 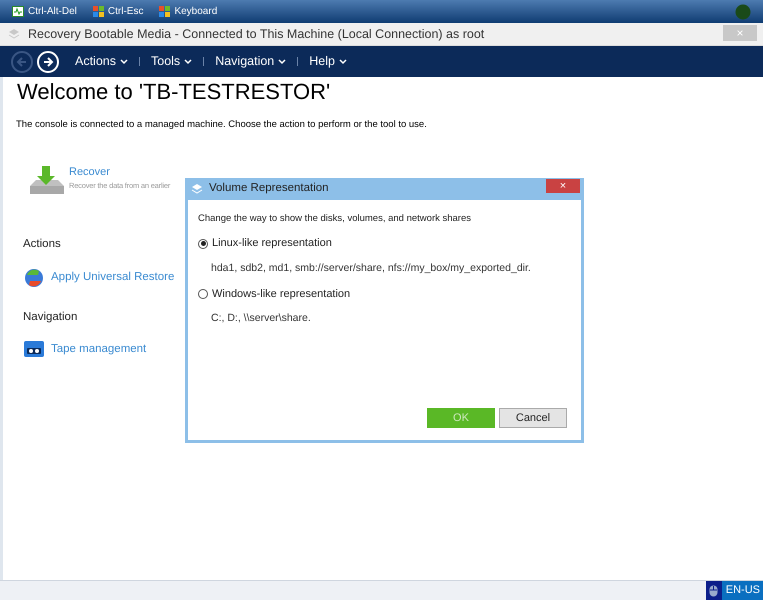 I want to click on section-heading: Navigation, so click(x=50, y=317).